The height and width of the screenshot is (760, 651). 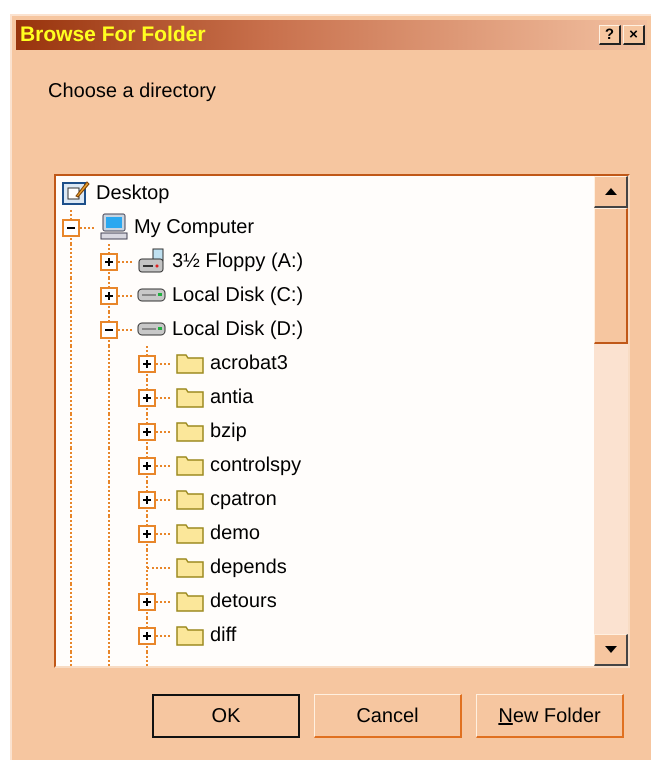 I want to click on tree-item-label: Local Disk (C:), so click(x=238, y=295).